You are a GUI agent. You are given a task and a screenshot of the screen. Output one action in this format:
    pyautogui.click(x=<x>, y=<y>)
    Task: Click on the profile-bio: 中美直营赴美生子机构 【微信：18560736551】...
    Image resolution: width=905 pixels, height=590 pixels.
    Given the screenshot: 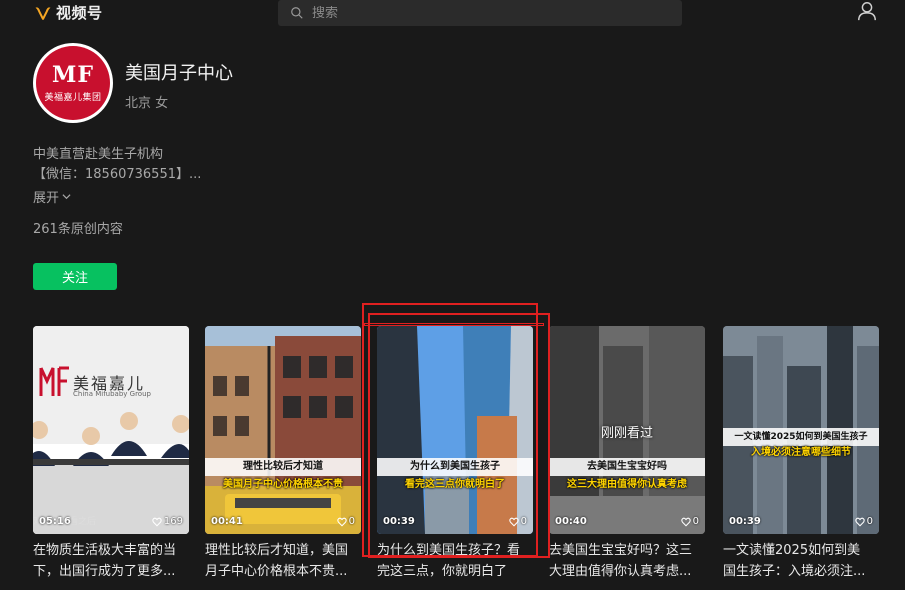 What is the action you would take?
    pyautogui.click(x=117, y=165)
    